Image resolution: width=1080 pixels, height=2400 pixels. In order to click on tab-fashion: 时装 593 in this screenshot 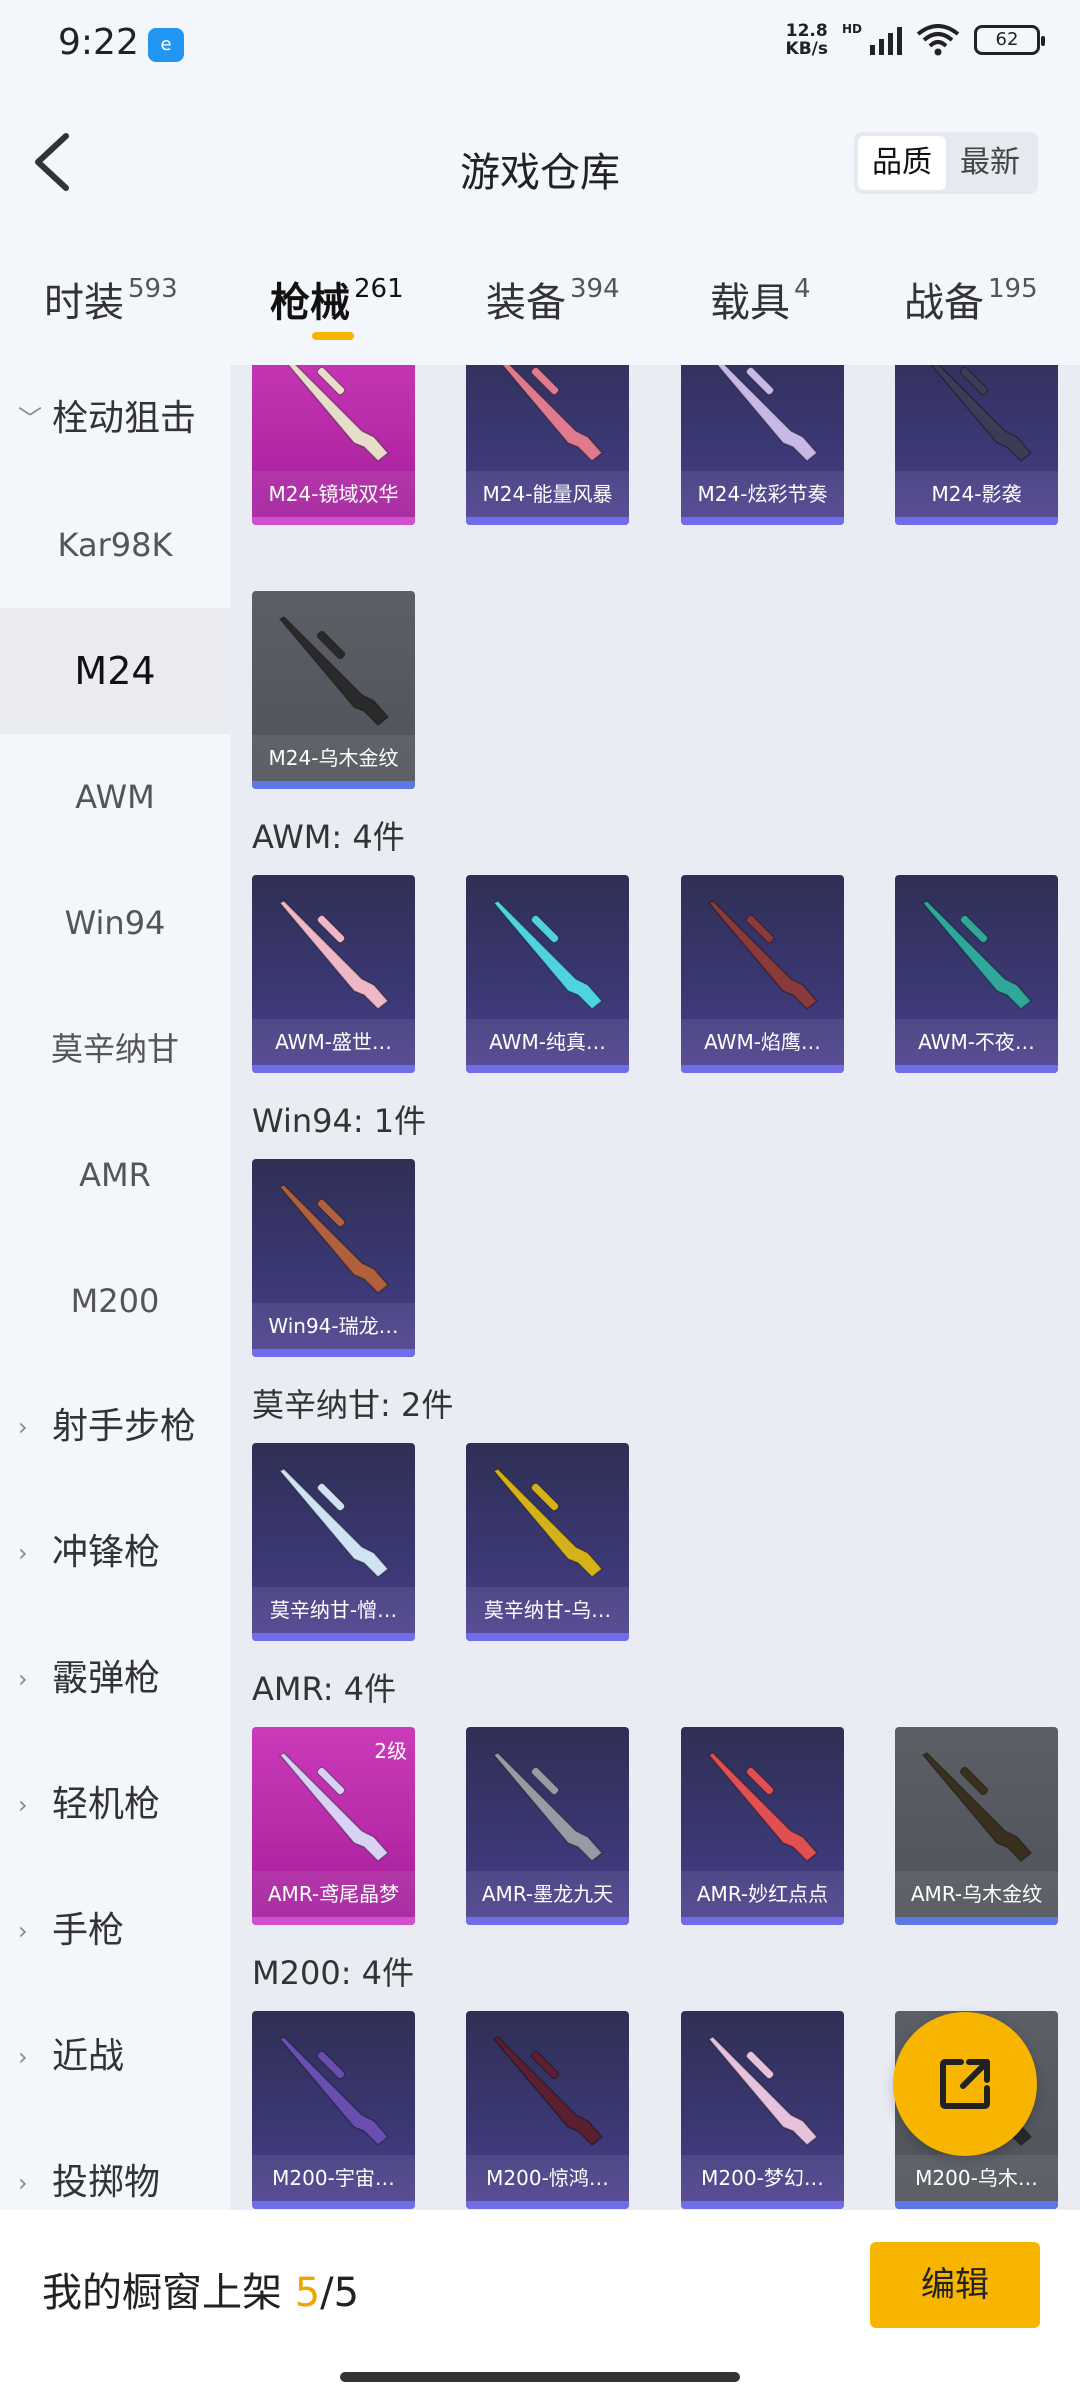, I will do `click(111, 300)`.